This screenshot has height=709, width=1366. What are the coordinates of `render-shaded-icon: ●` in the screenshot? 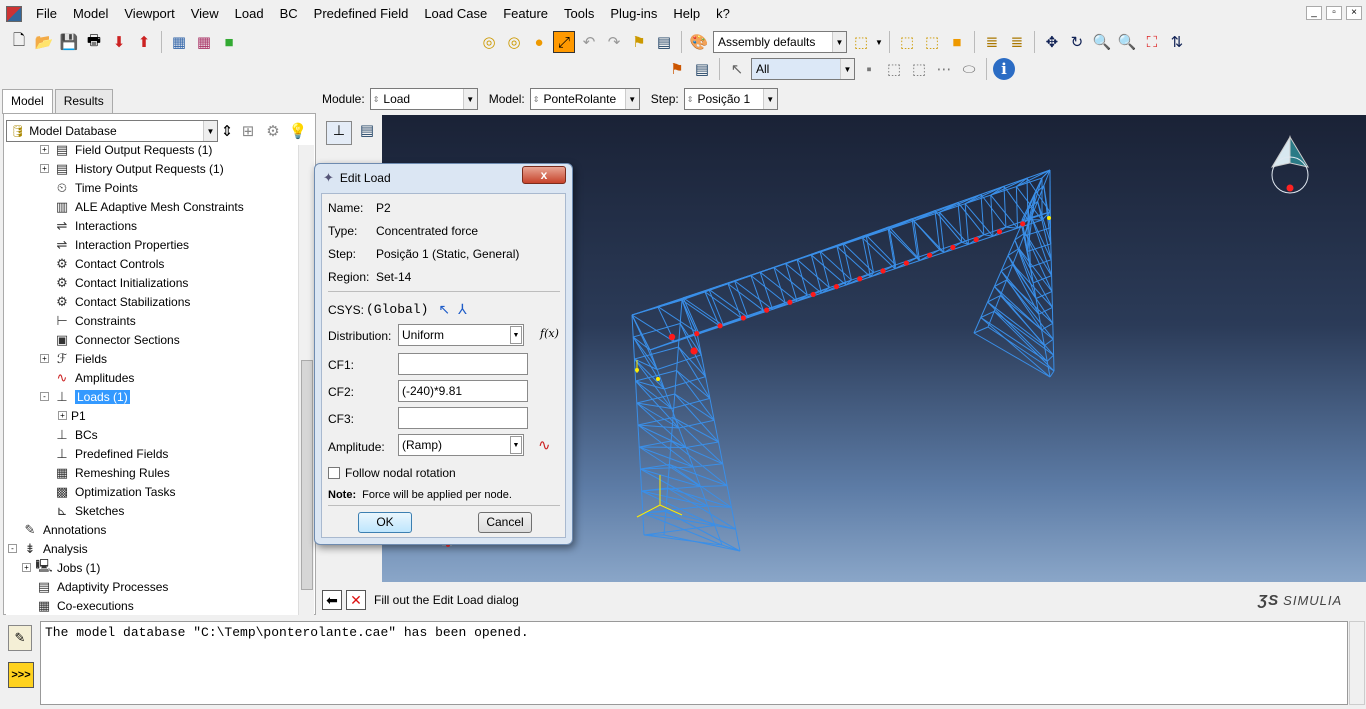 It's located at (539, 42).